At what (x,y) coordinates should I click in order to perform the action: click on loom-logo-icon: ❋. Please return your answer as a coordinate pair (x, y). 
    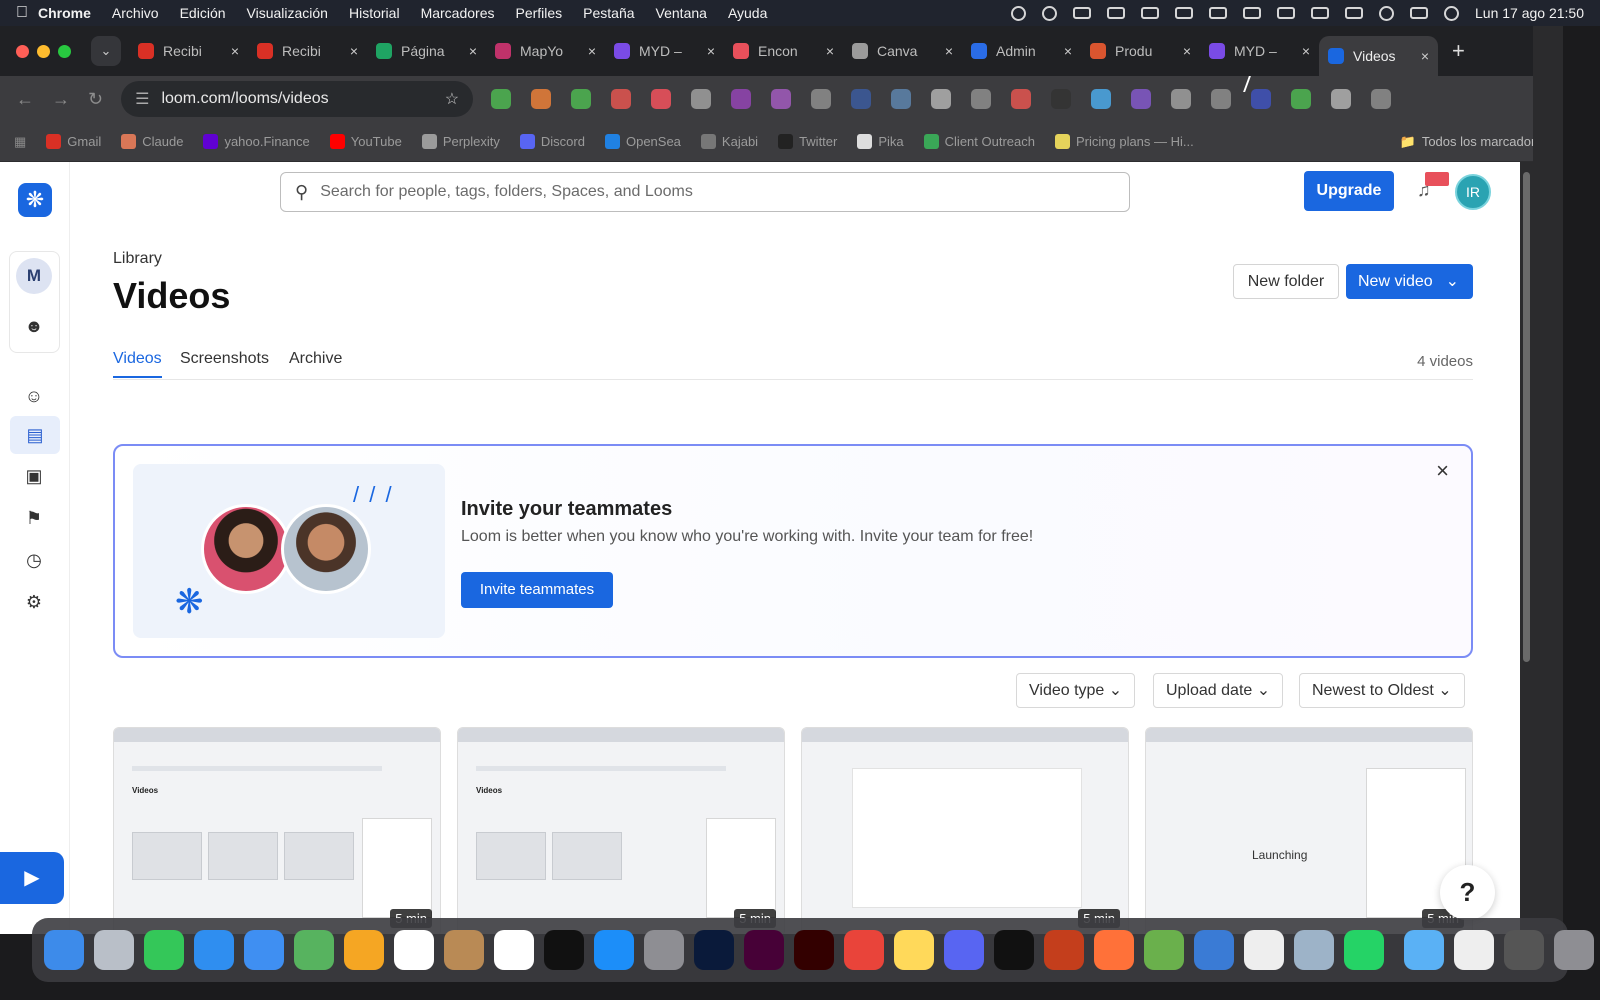
    Looking at the image, I should click on (35, 200).